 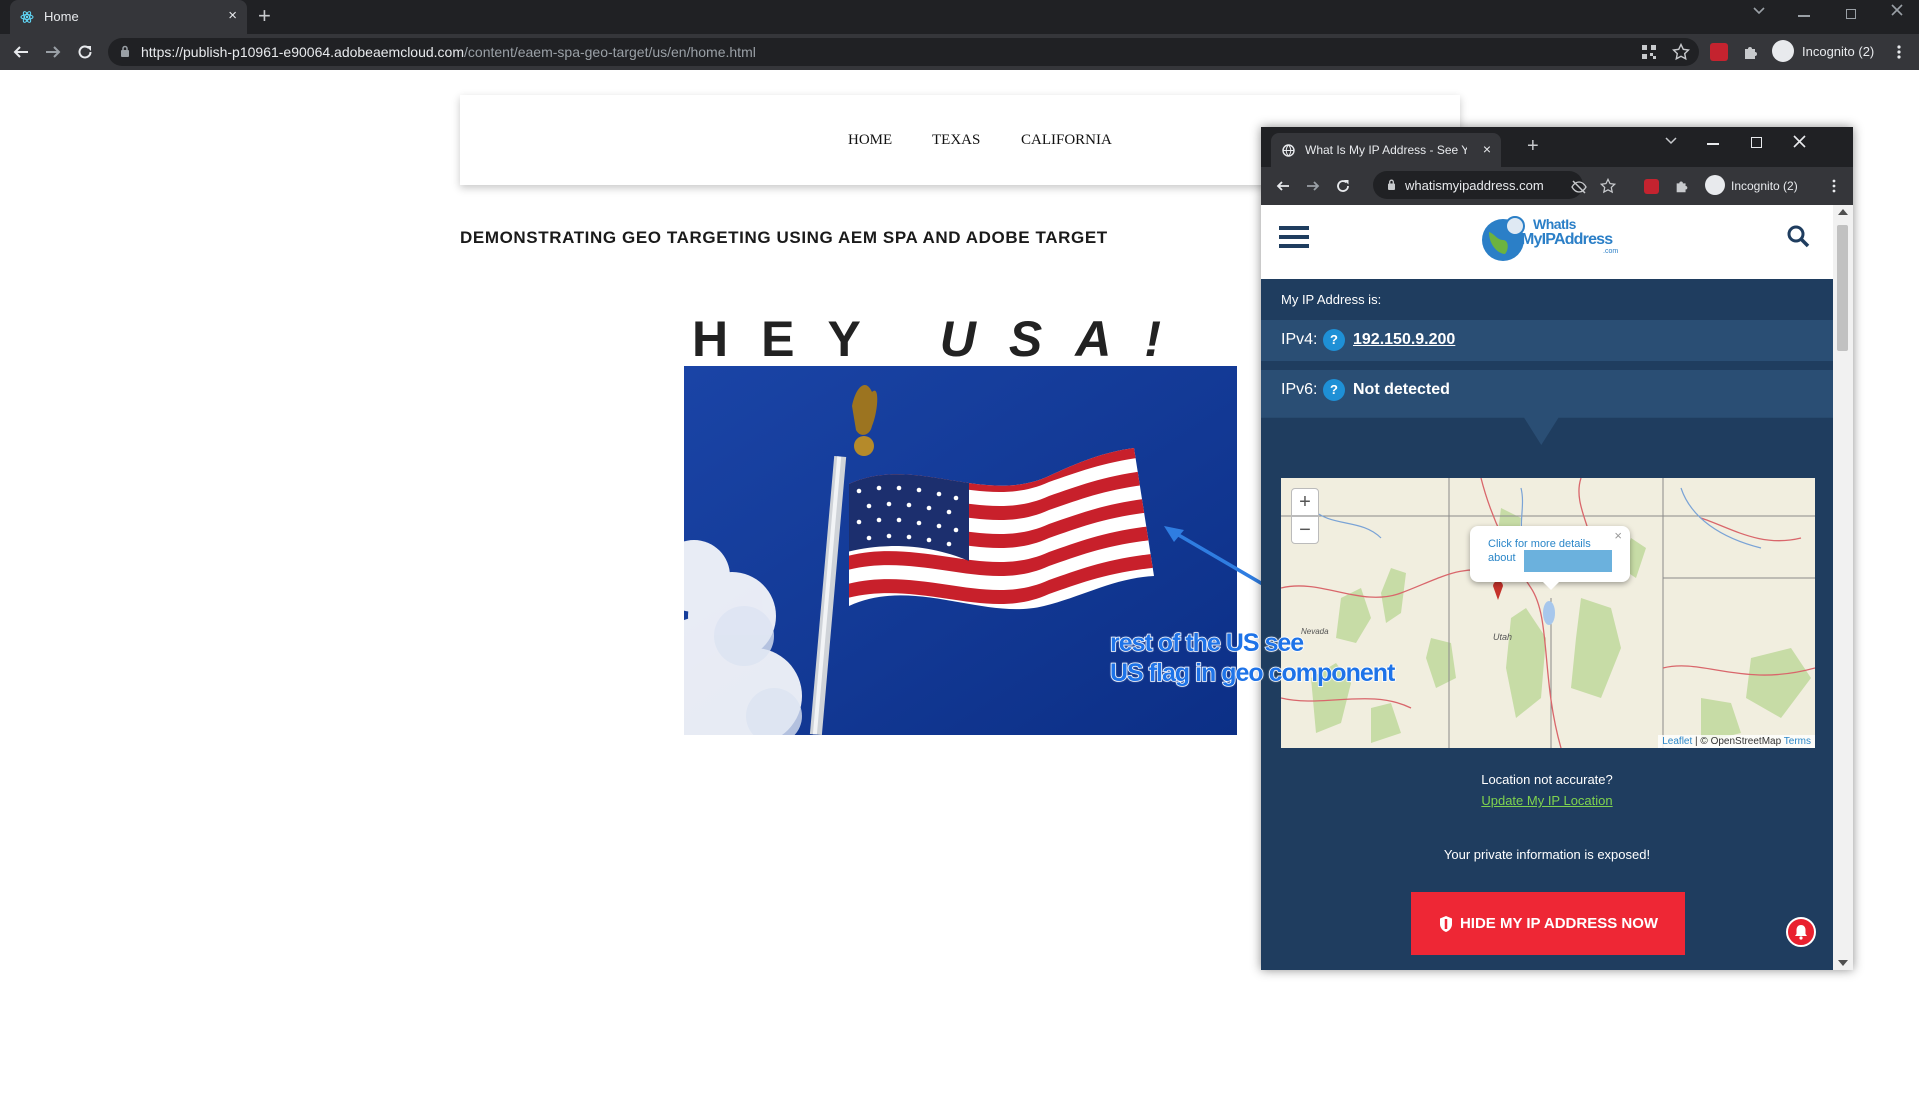 I want to click on ipv4-row: IPv4: ? 192.150.9.200, so click(x=1547, y=340).